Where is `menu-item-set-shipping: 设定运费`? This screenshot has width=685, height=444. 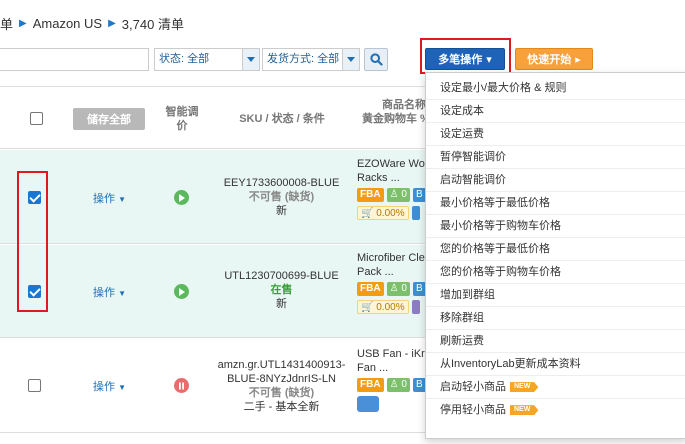
menu-item-set-shipping: 设定运费 is located at coordinates (555, 134).